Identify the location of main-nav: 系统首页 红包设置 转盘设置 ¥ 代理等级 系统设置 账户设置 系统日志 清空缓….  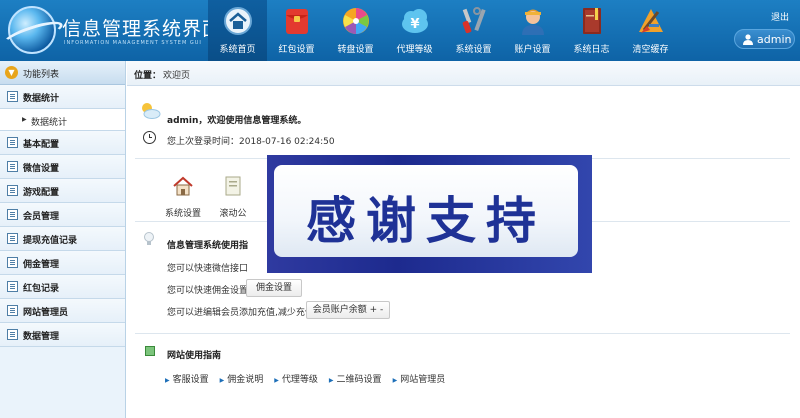
(444, 30).